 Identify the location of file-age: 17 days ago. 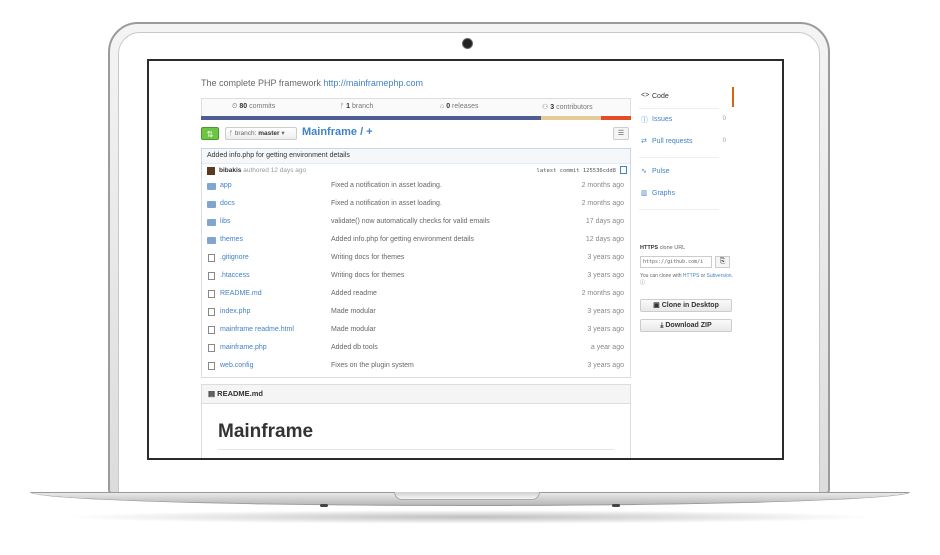
(604, 221).